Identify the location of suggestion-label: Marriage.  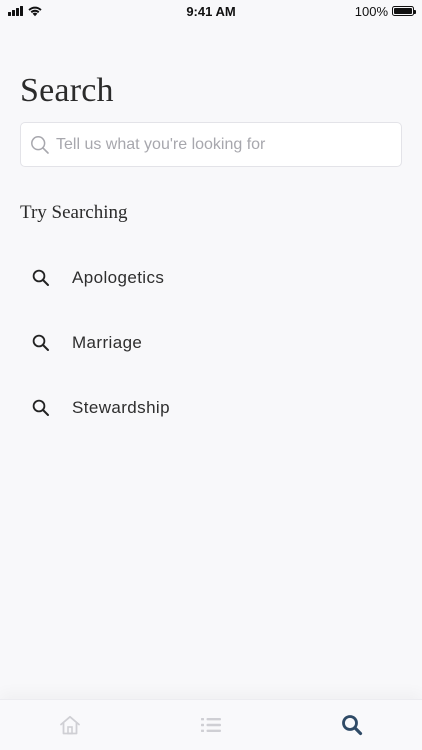
(107, 342).